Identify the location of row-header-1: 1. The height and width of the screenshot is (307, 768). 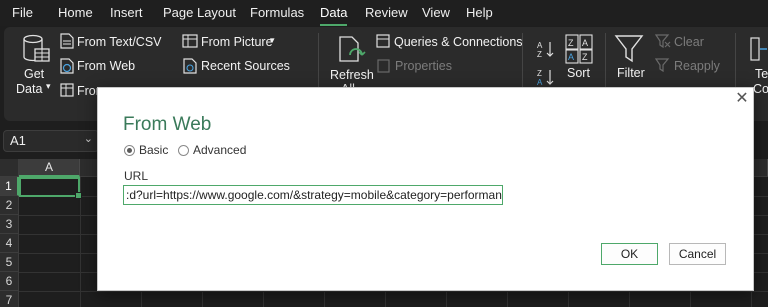
(9, 186).